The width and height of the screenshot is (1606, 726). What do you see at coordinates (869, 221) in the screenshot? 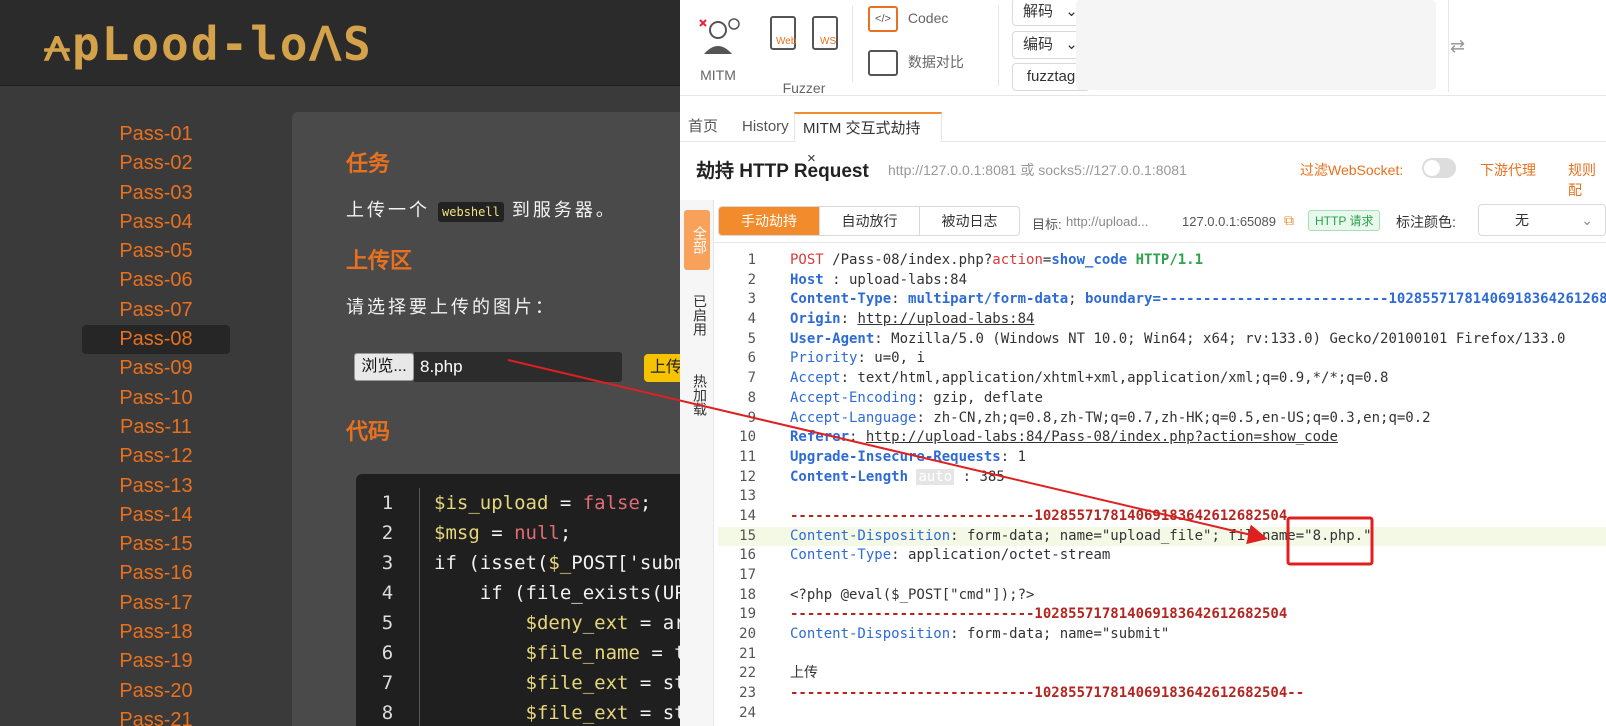
I see `auto-pass-button: 自动放行` at bounding box center [869, 221].